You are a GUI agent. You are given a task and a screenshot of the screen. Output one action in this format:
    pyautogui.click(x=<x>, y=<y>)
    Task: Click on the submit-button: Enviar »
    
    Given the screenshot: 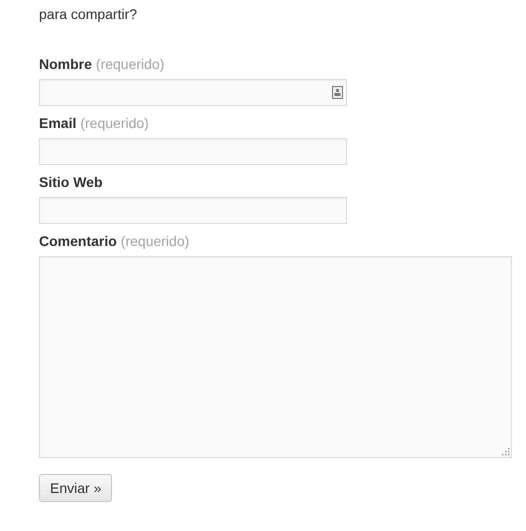 What is the action you would take?
    pyautogui.click(x=75, y=488)
    